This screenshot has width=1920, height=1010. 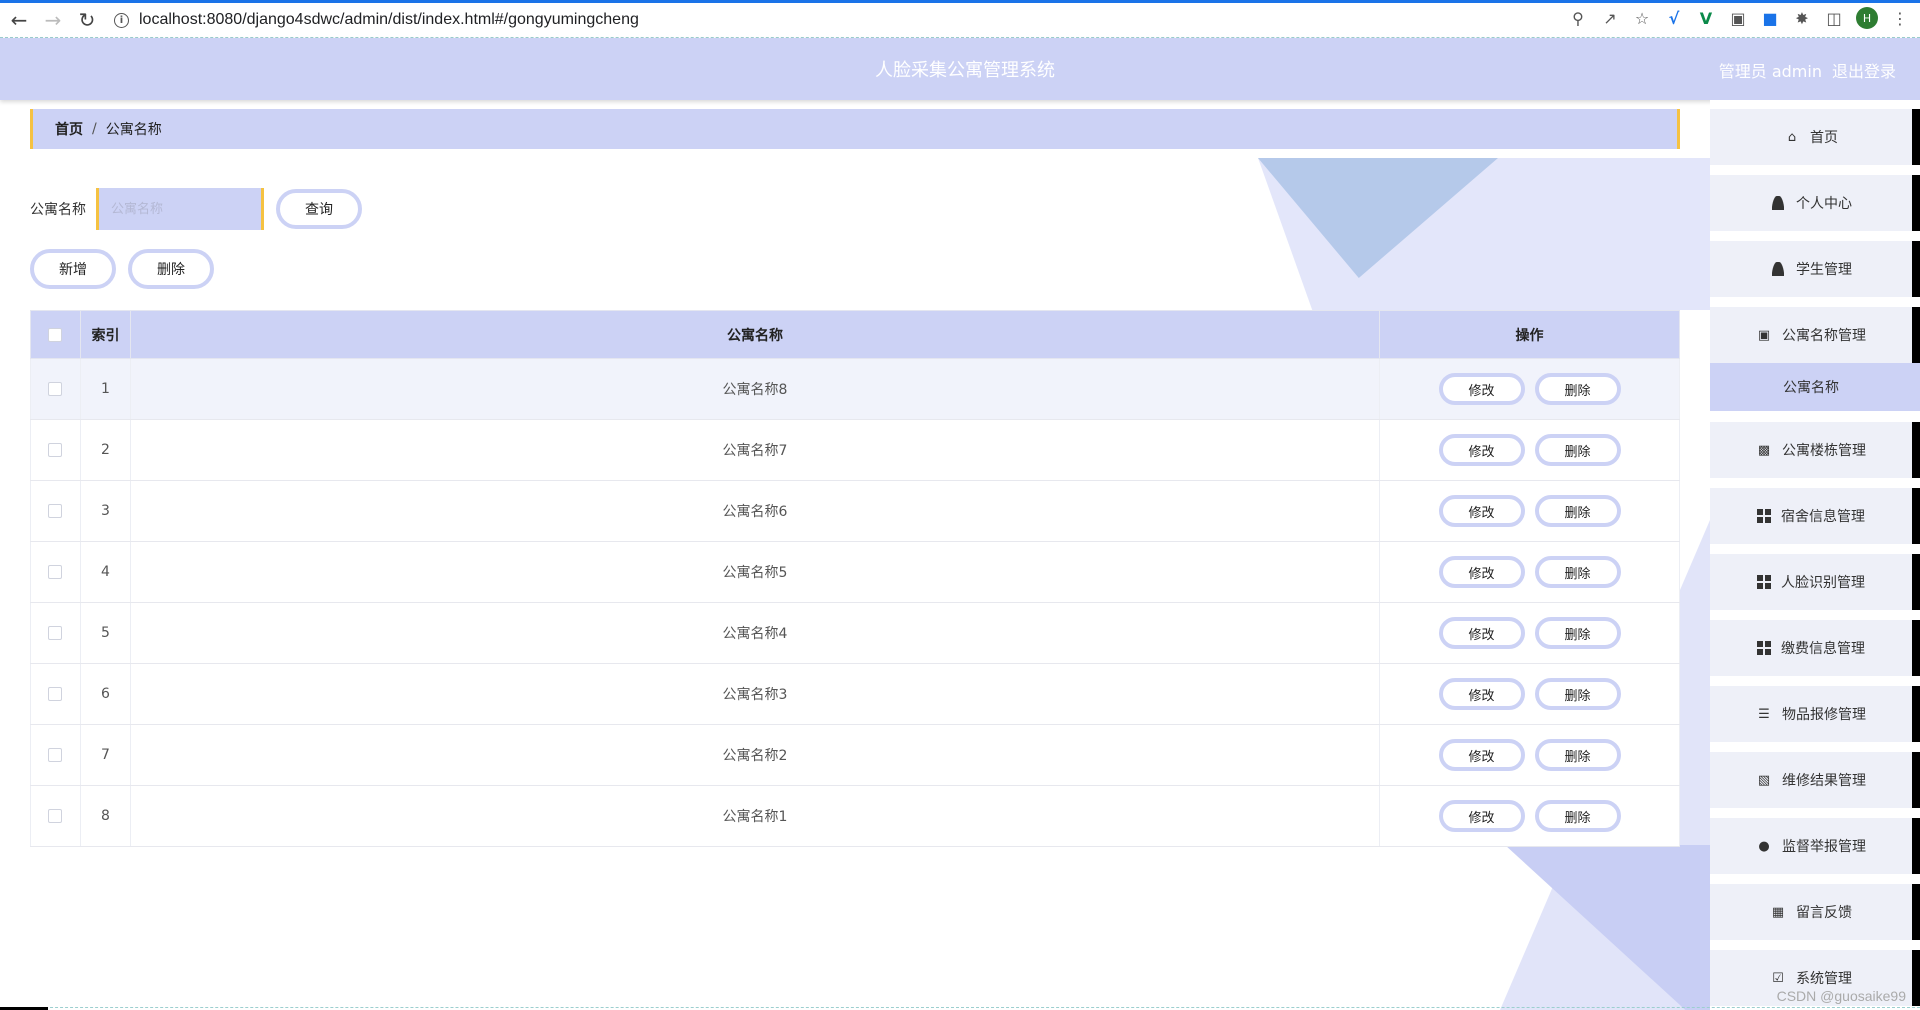 I want to click on app-title: 人脸采集公寓管理系统, so click(x=965, y=70).